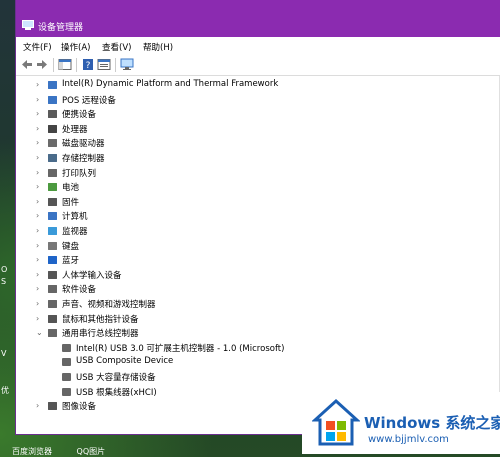 The width and height of the screenshot is (500, 457). Describe the element at coordinates (65, 64) in the screenshot. I see `show-hide-console-tree-icon` at that location.